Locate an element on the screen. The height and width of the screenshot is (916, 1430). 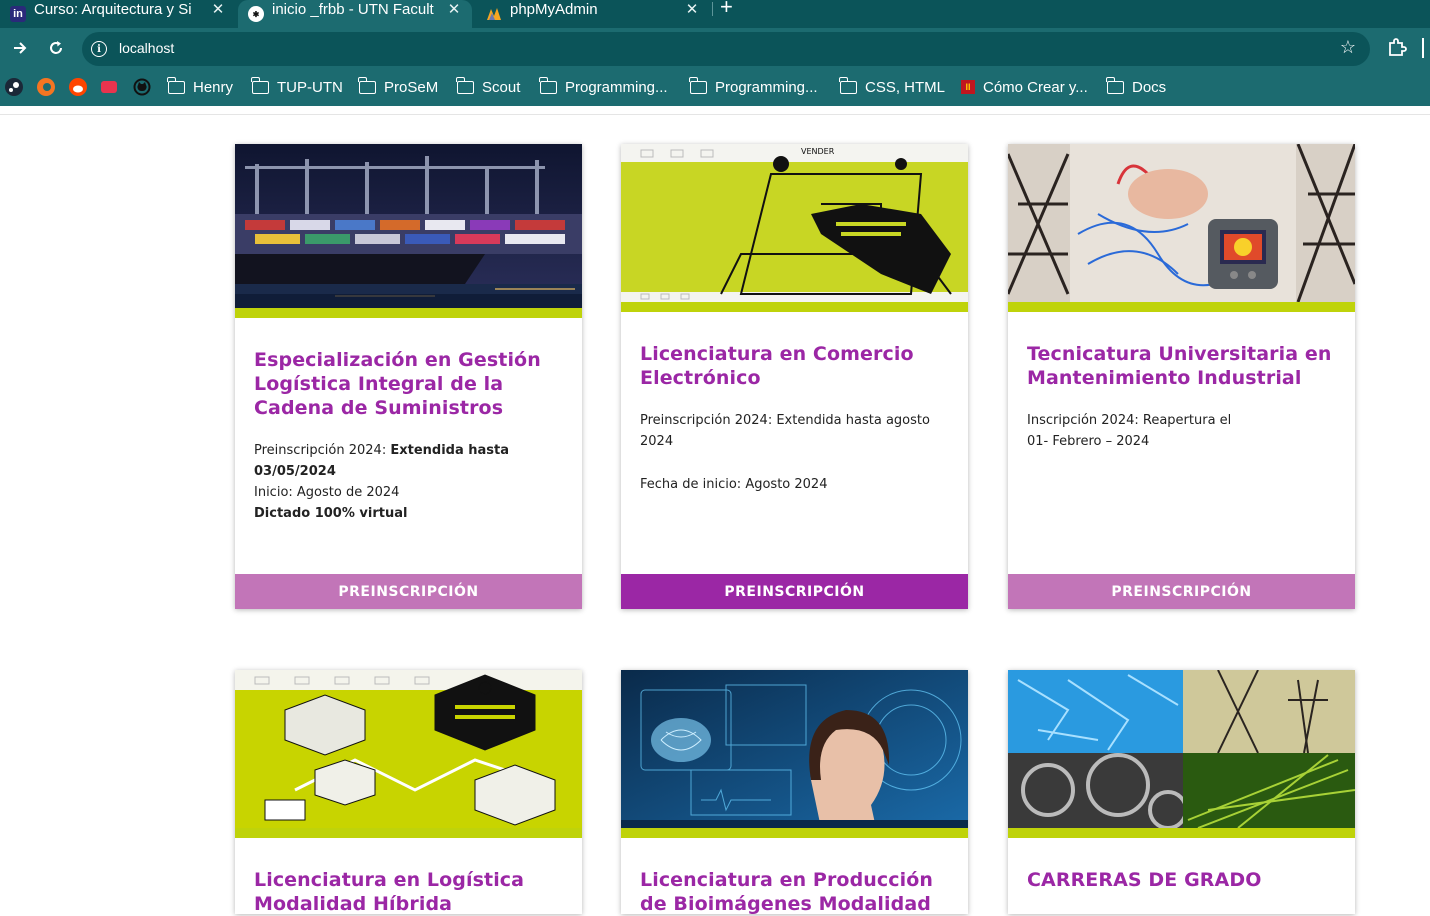
utn-favicon-icon: ✱ is located at coordinates (256, 14).